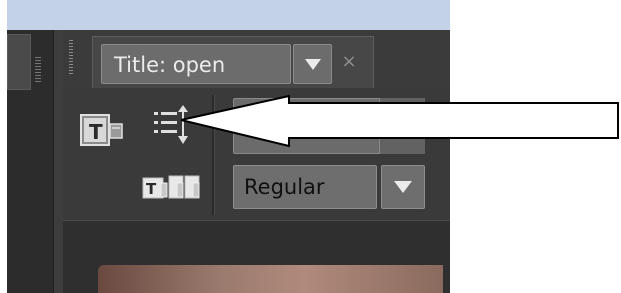 The image size is (621, 293). I want to click on title-open-button: Title: open, so click(196, 64).